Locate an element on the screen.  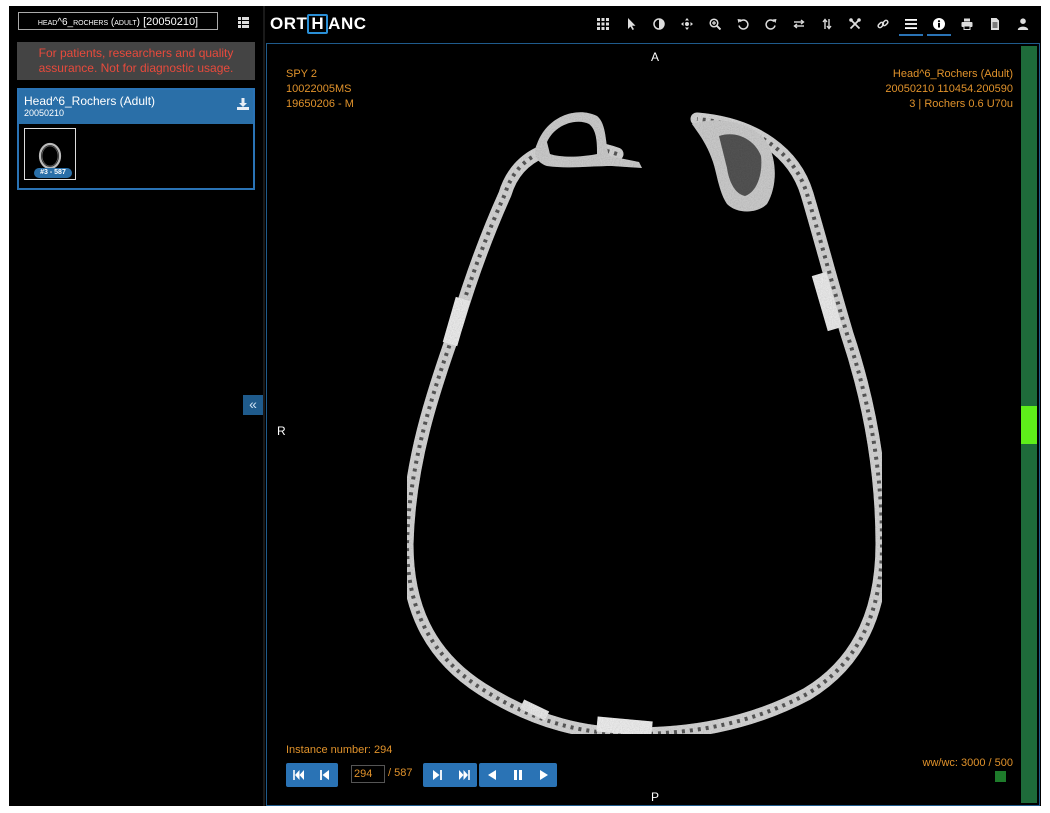
info-icon is located at coordinates (939, 24).